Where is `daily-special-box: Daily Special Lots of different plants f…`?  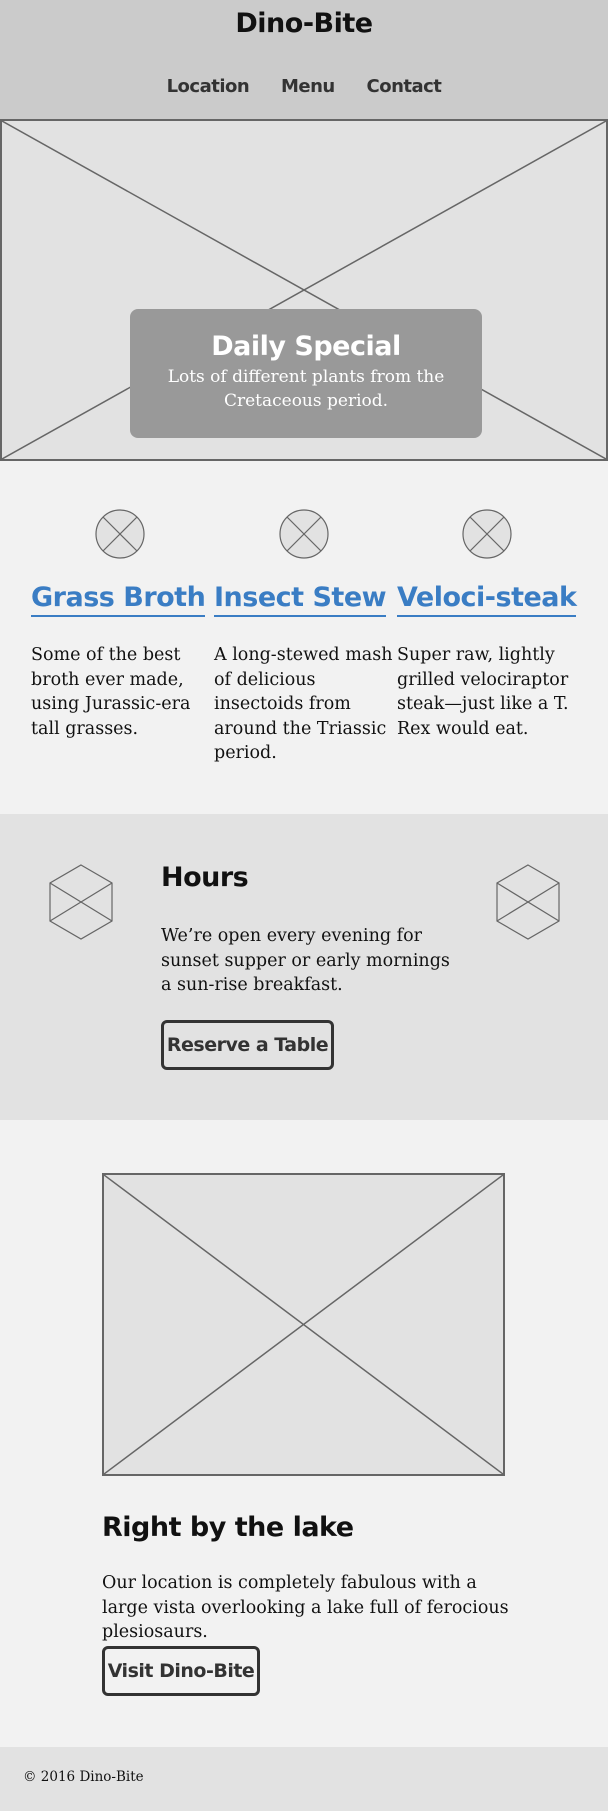
daily-special-box: Daily Special Lots of different plants f… is located at coordinates (306, 373).